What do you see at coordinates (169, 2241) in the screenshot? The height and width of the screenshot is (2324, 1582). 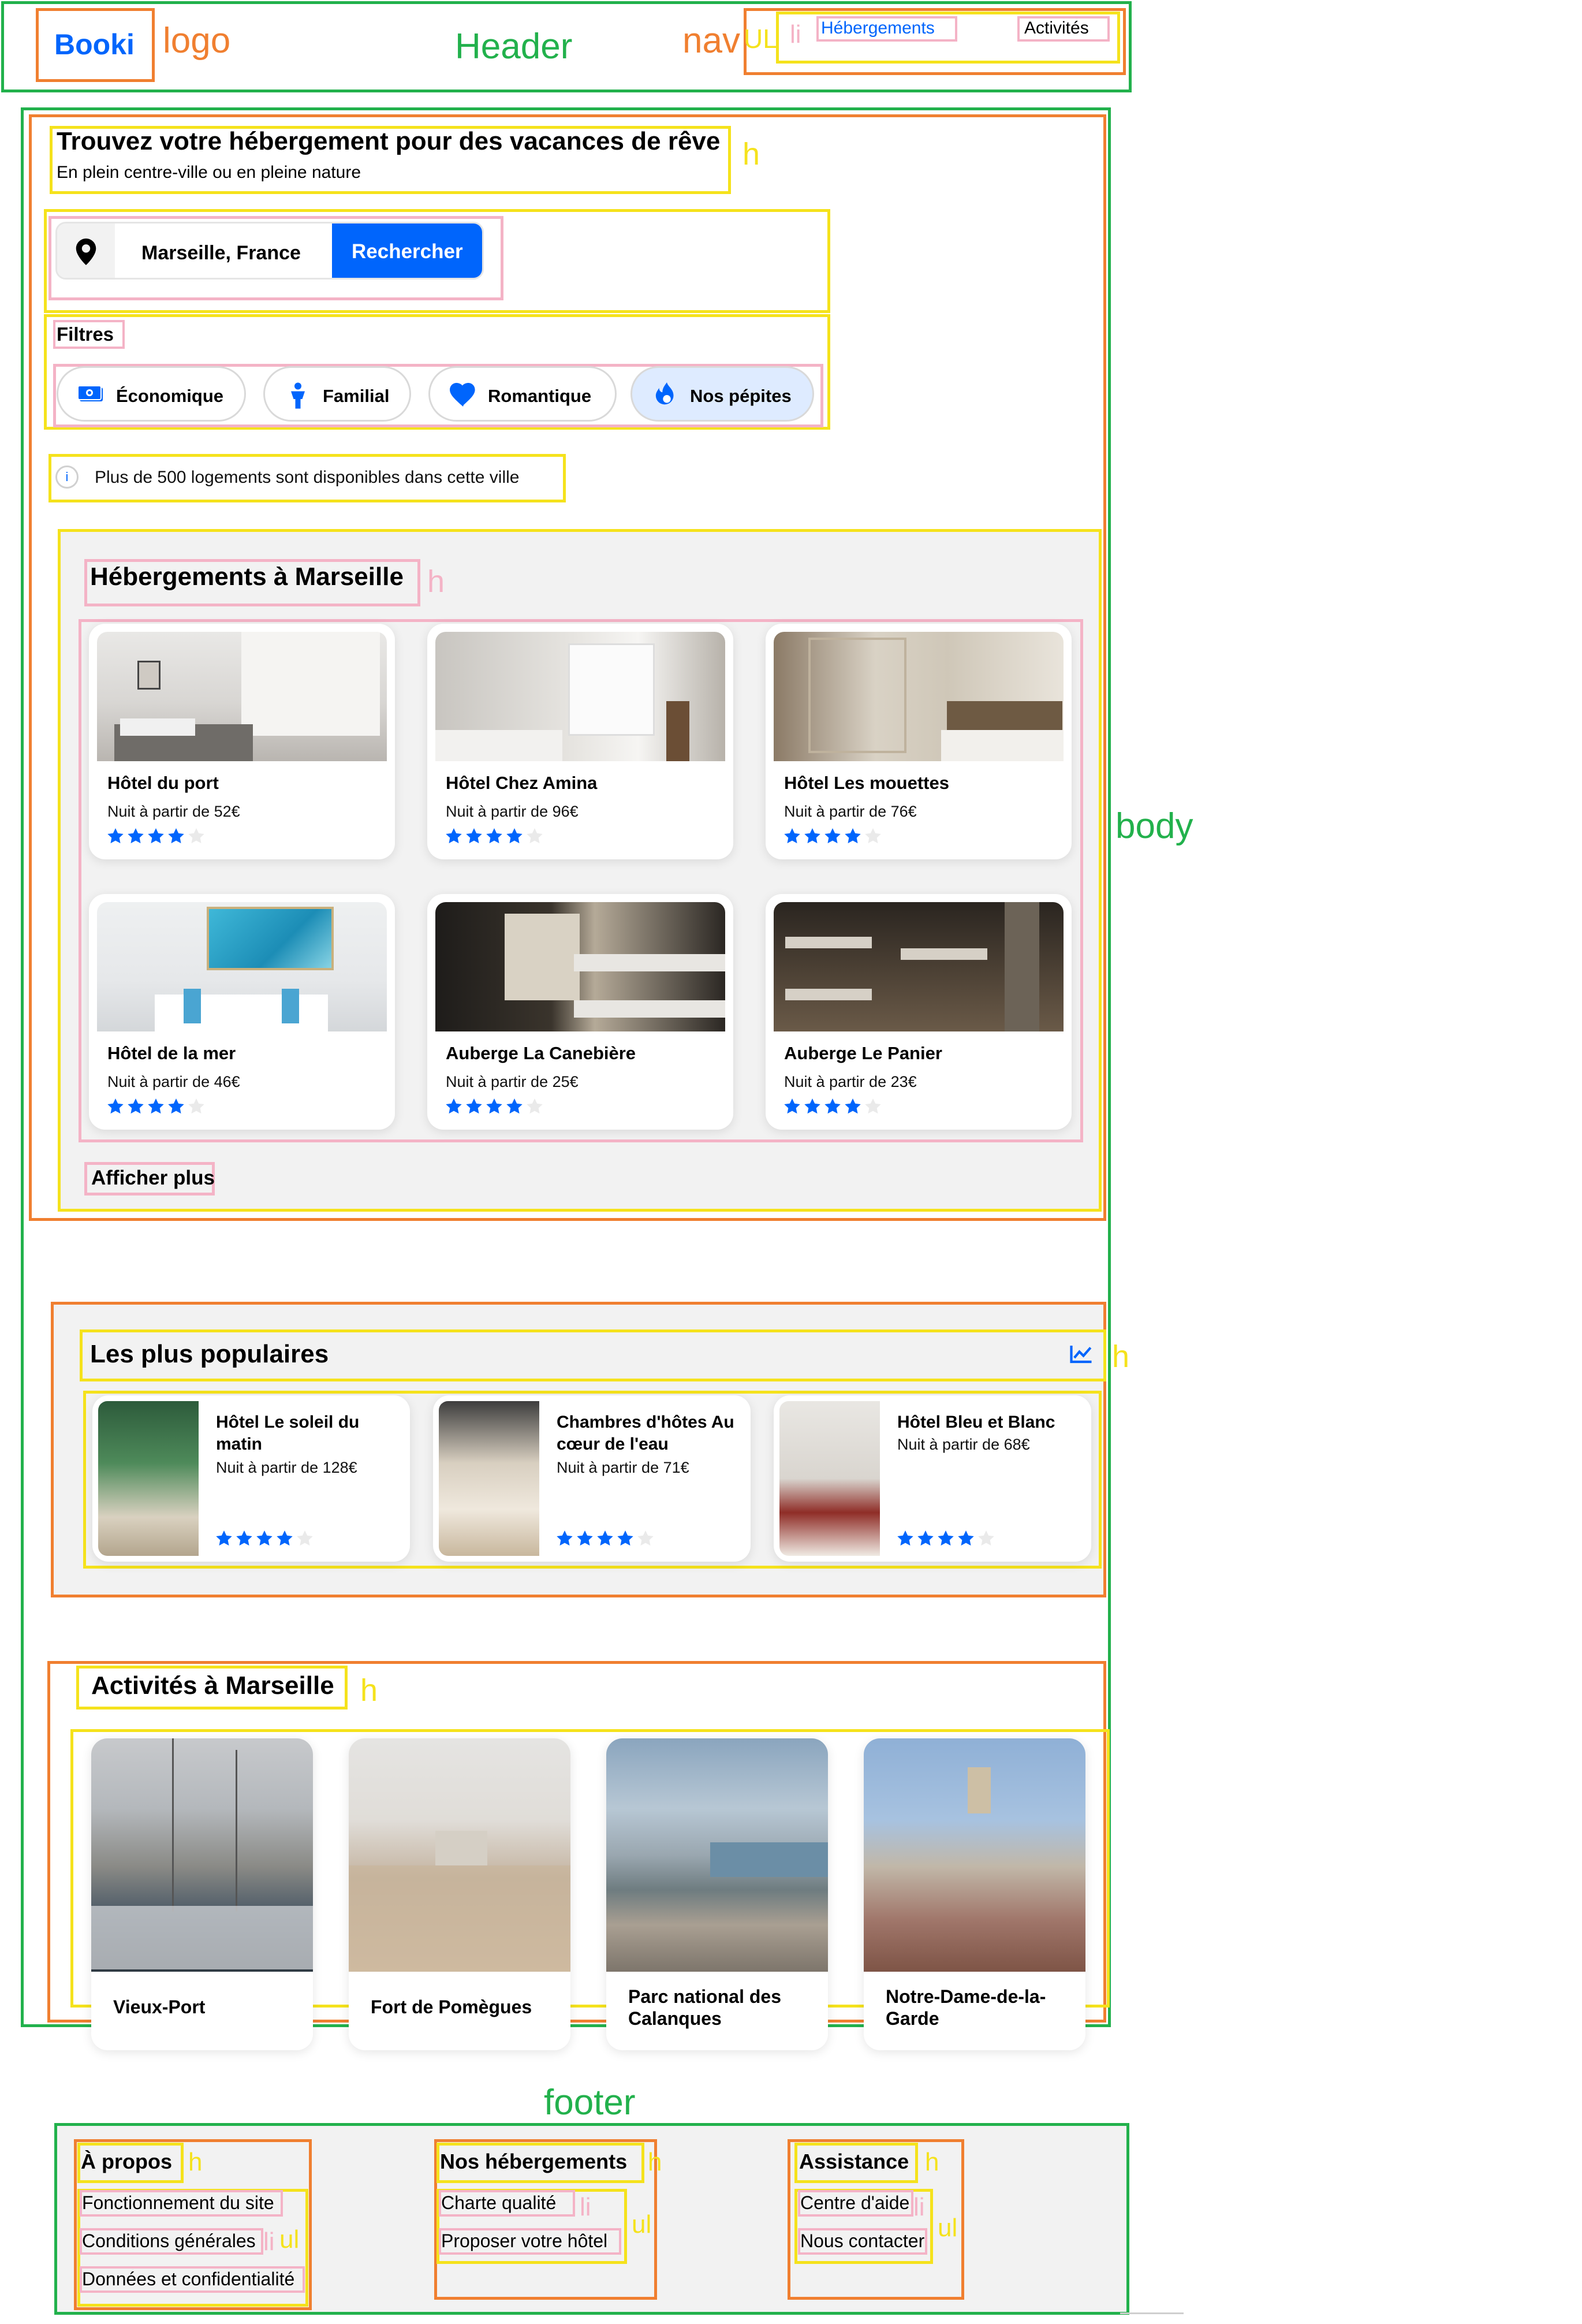 I see `footer-link: Conditions générales` at bounding box center [169, 2241].